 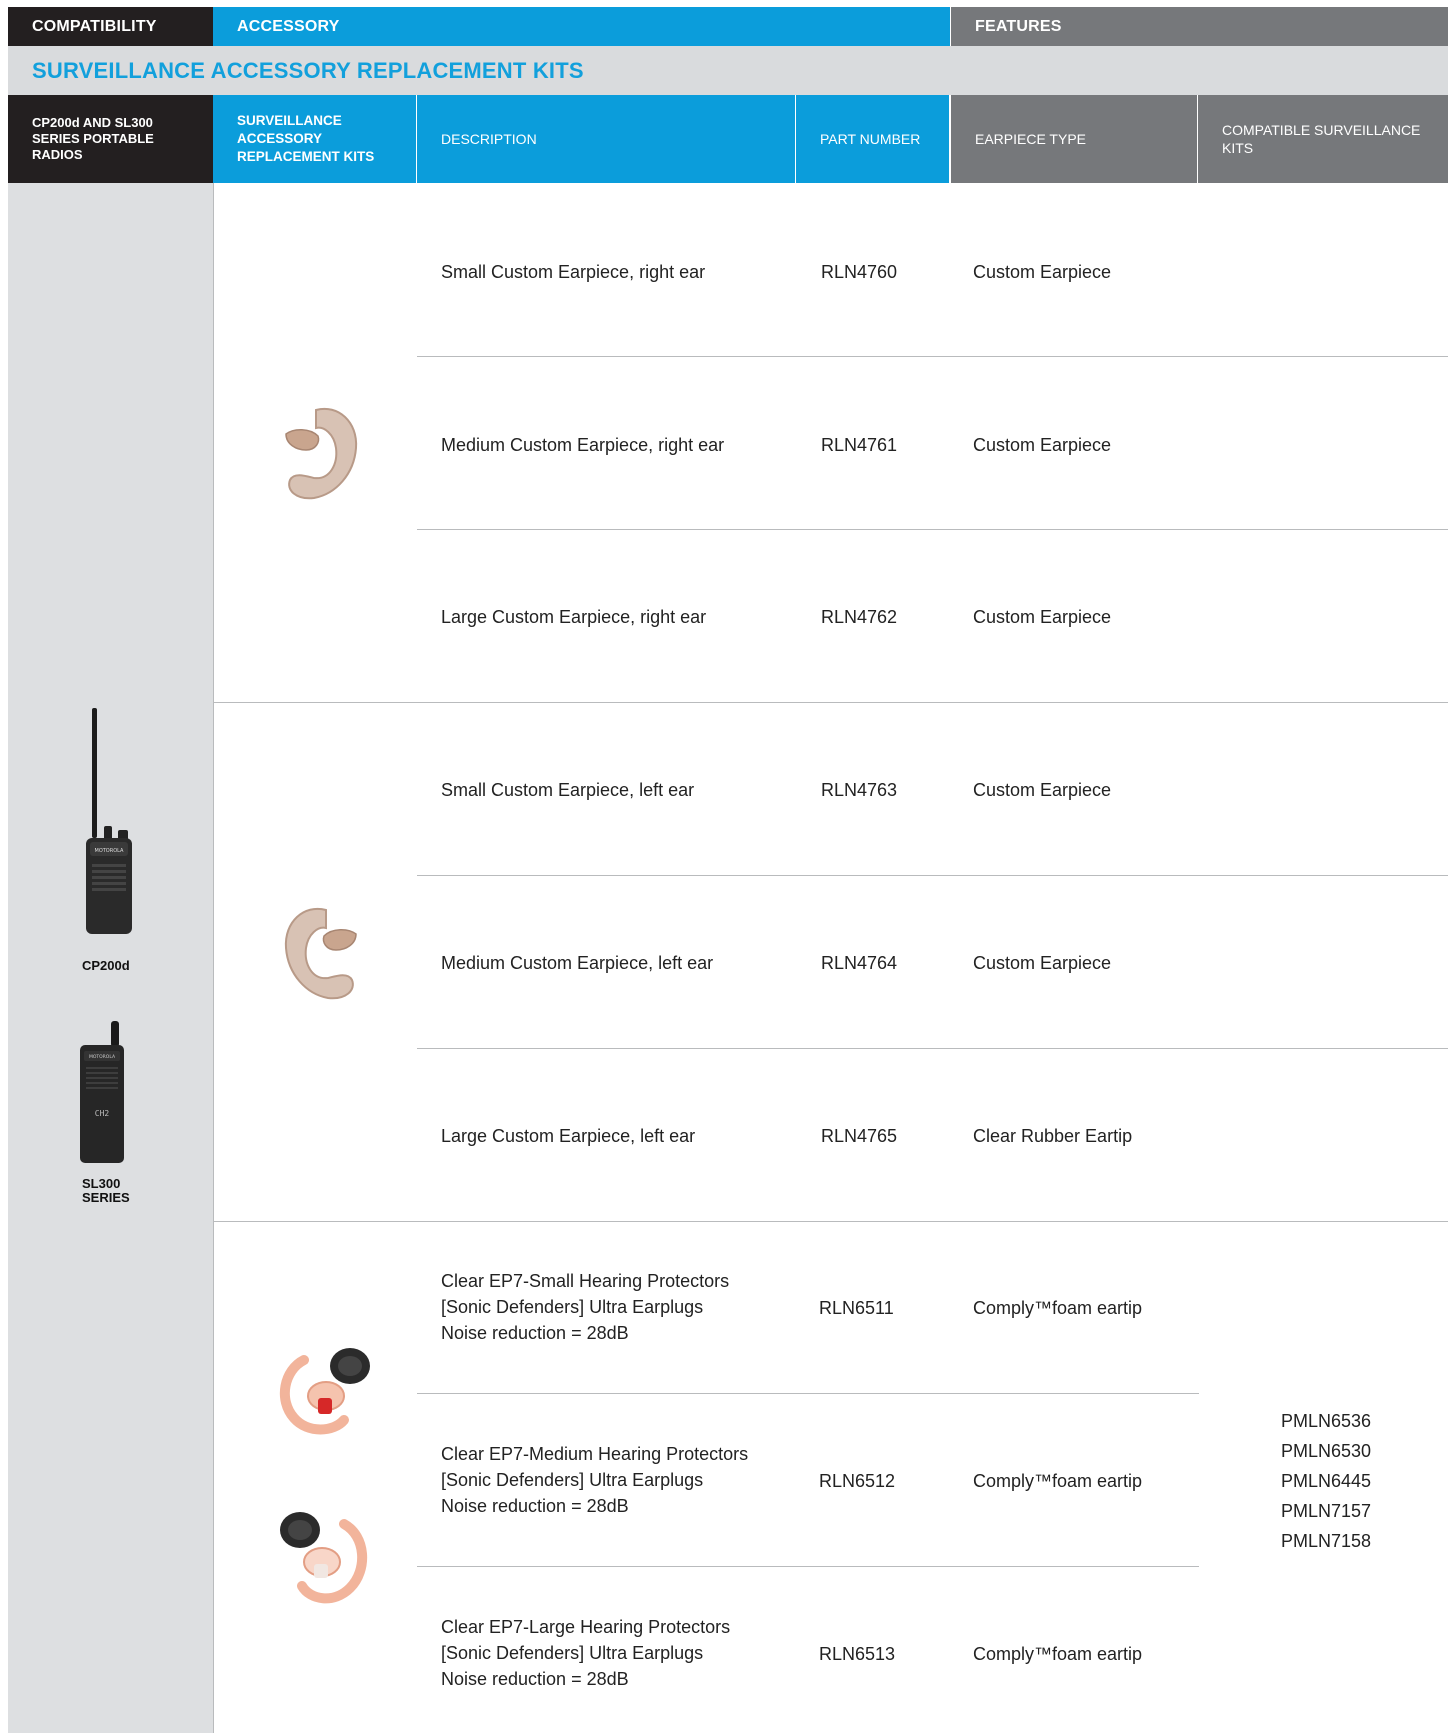 What do you see at coordinates (583, 445) in the screenshot?
I see `row-1-description: Medium Custom Earpiece, right ear` at bounding box center [583, 445].